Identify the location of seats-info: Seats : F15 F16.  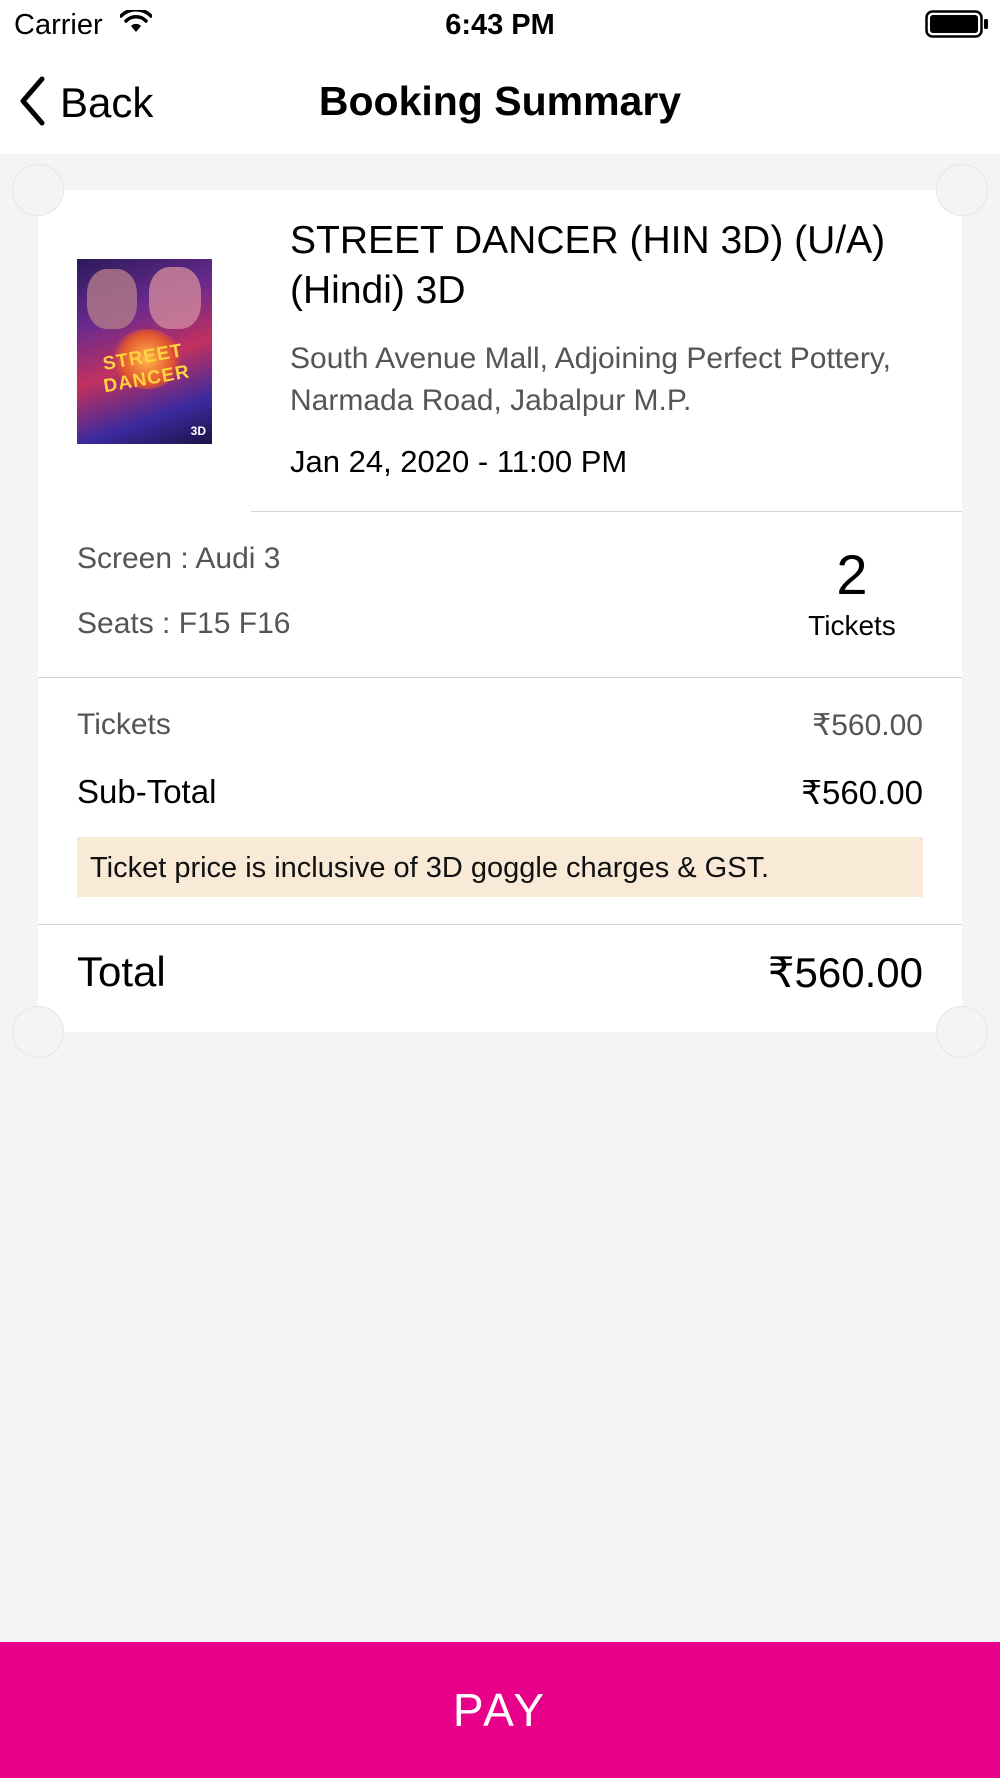
(184, 623).